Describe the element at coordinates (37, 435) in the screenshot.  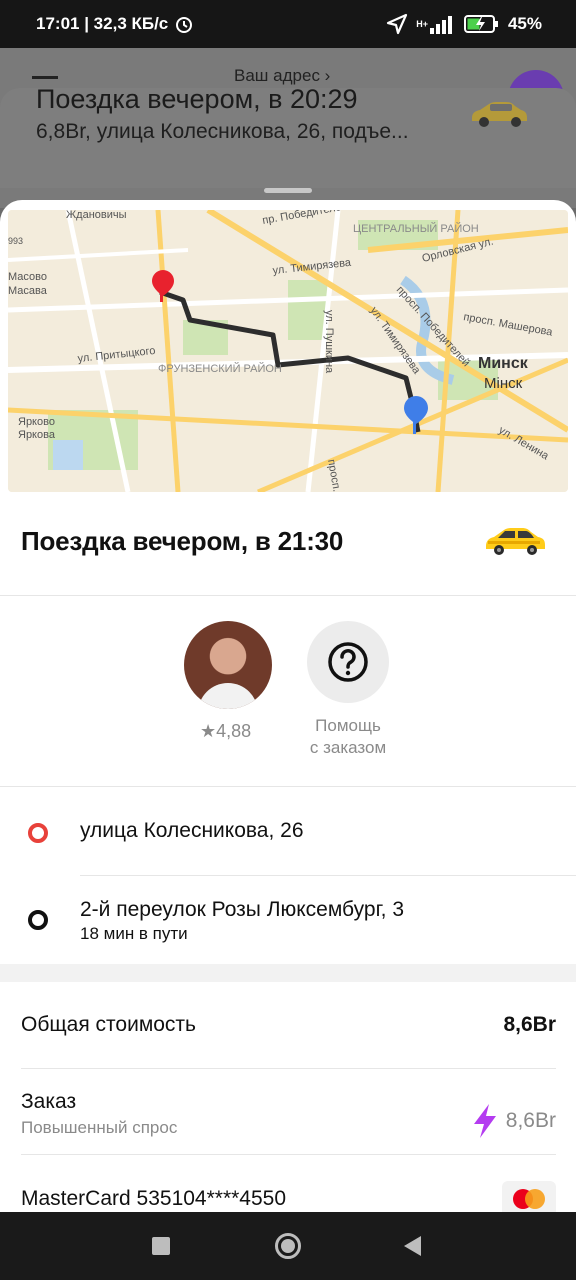
I see `map-label: Яркова` at that location.